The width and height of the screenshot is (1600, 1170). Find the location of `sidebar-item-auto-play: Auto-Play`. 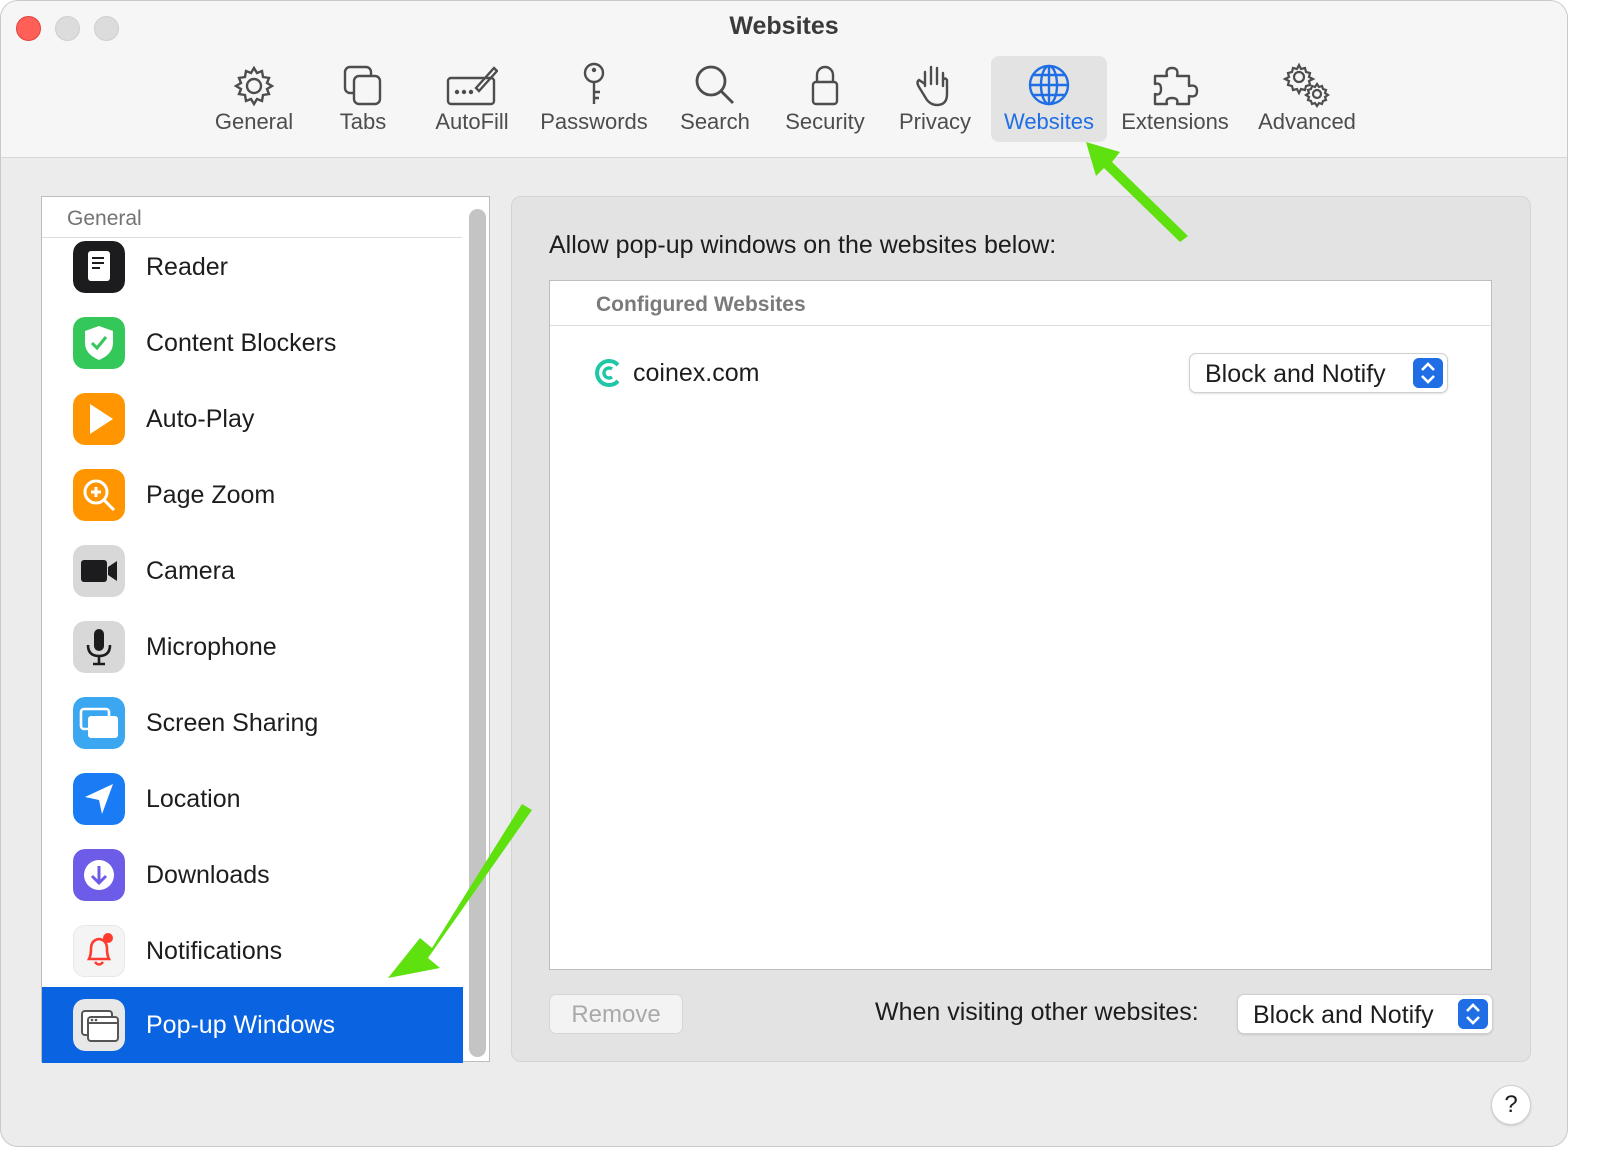

sidebar-item-auto-play: Auto-Play is located at coordinates (252, 419).